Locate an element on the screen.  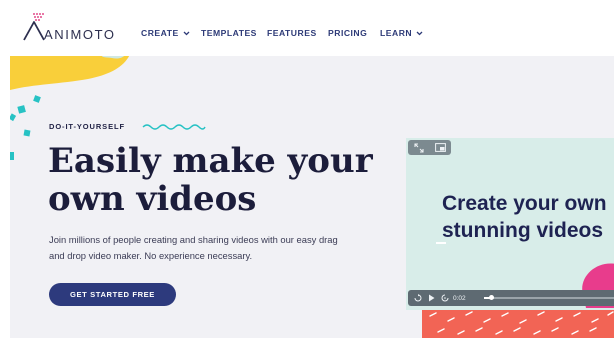
nav-create: CREATE is located at coordinates (165, 33).